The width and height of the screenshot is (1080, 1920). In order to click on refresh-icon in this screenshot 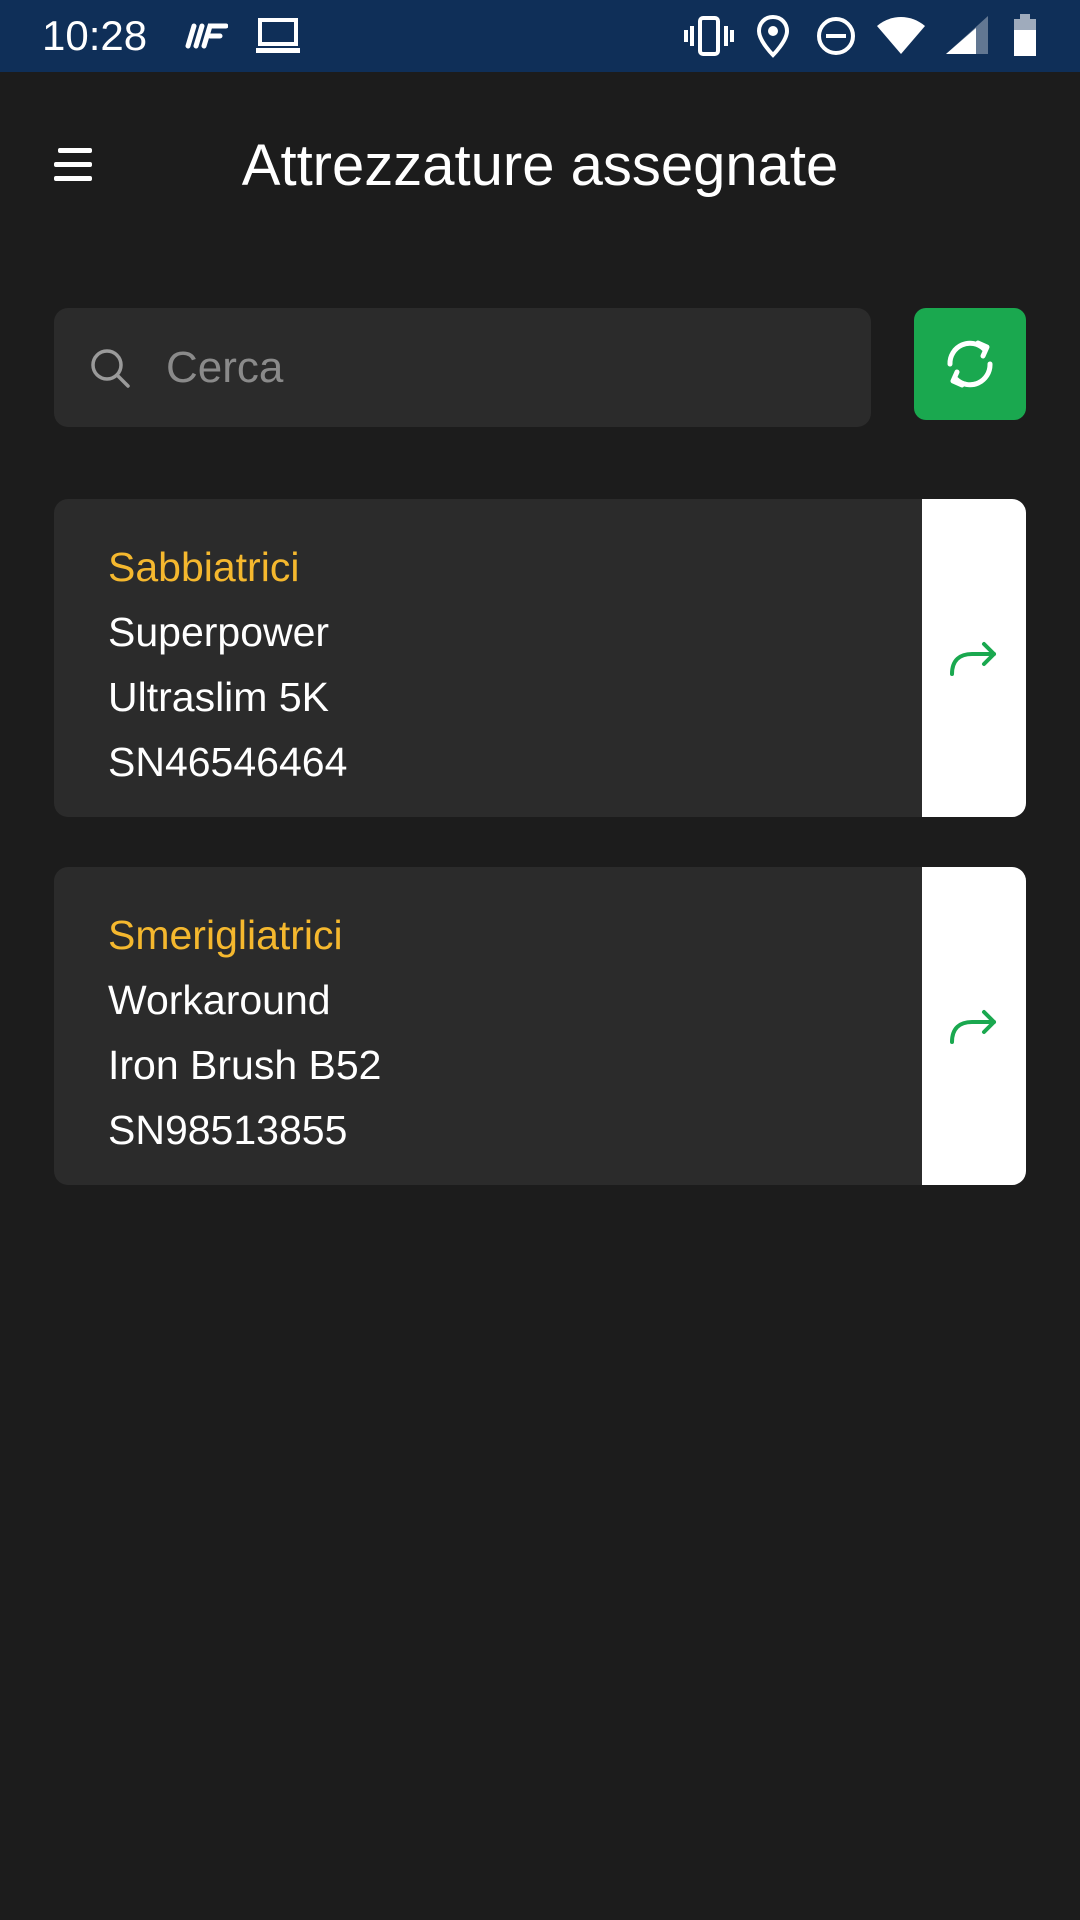, I will do `click(970, 364)`.